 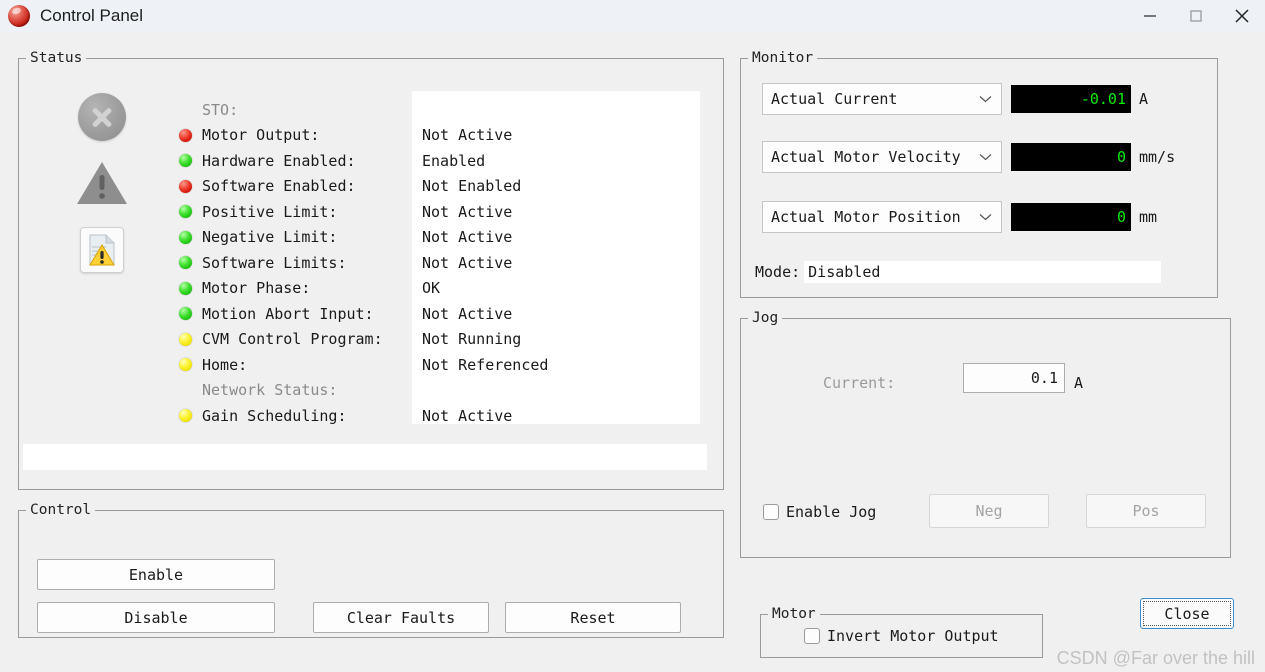 I want to click on status-row-value: Not Referenced, so click(x=485, y=364).